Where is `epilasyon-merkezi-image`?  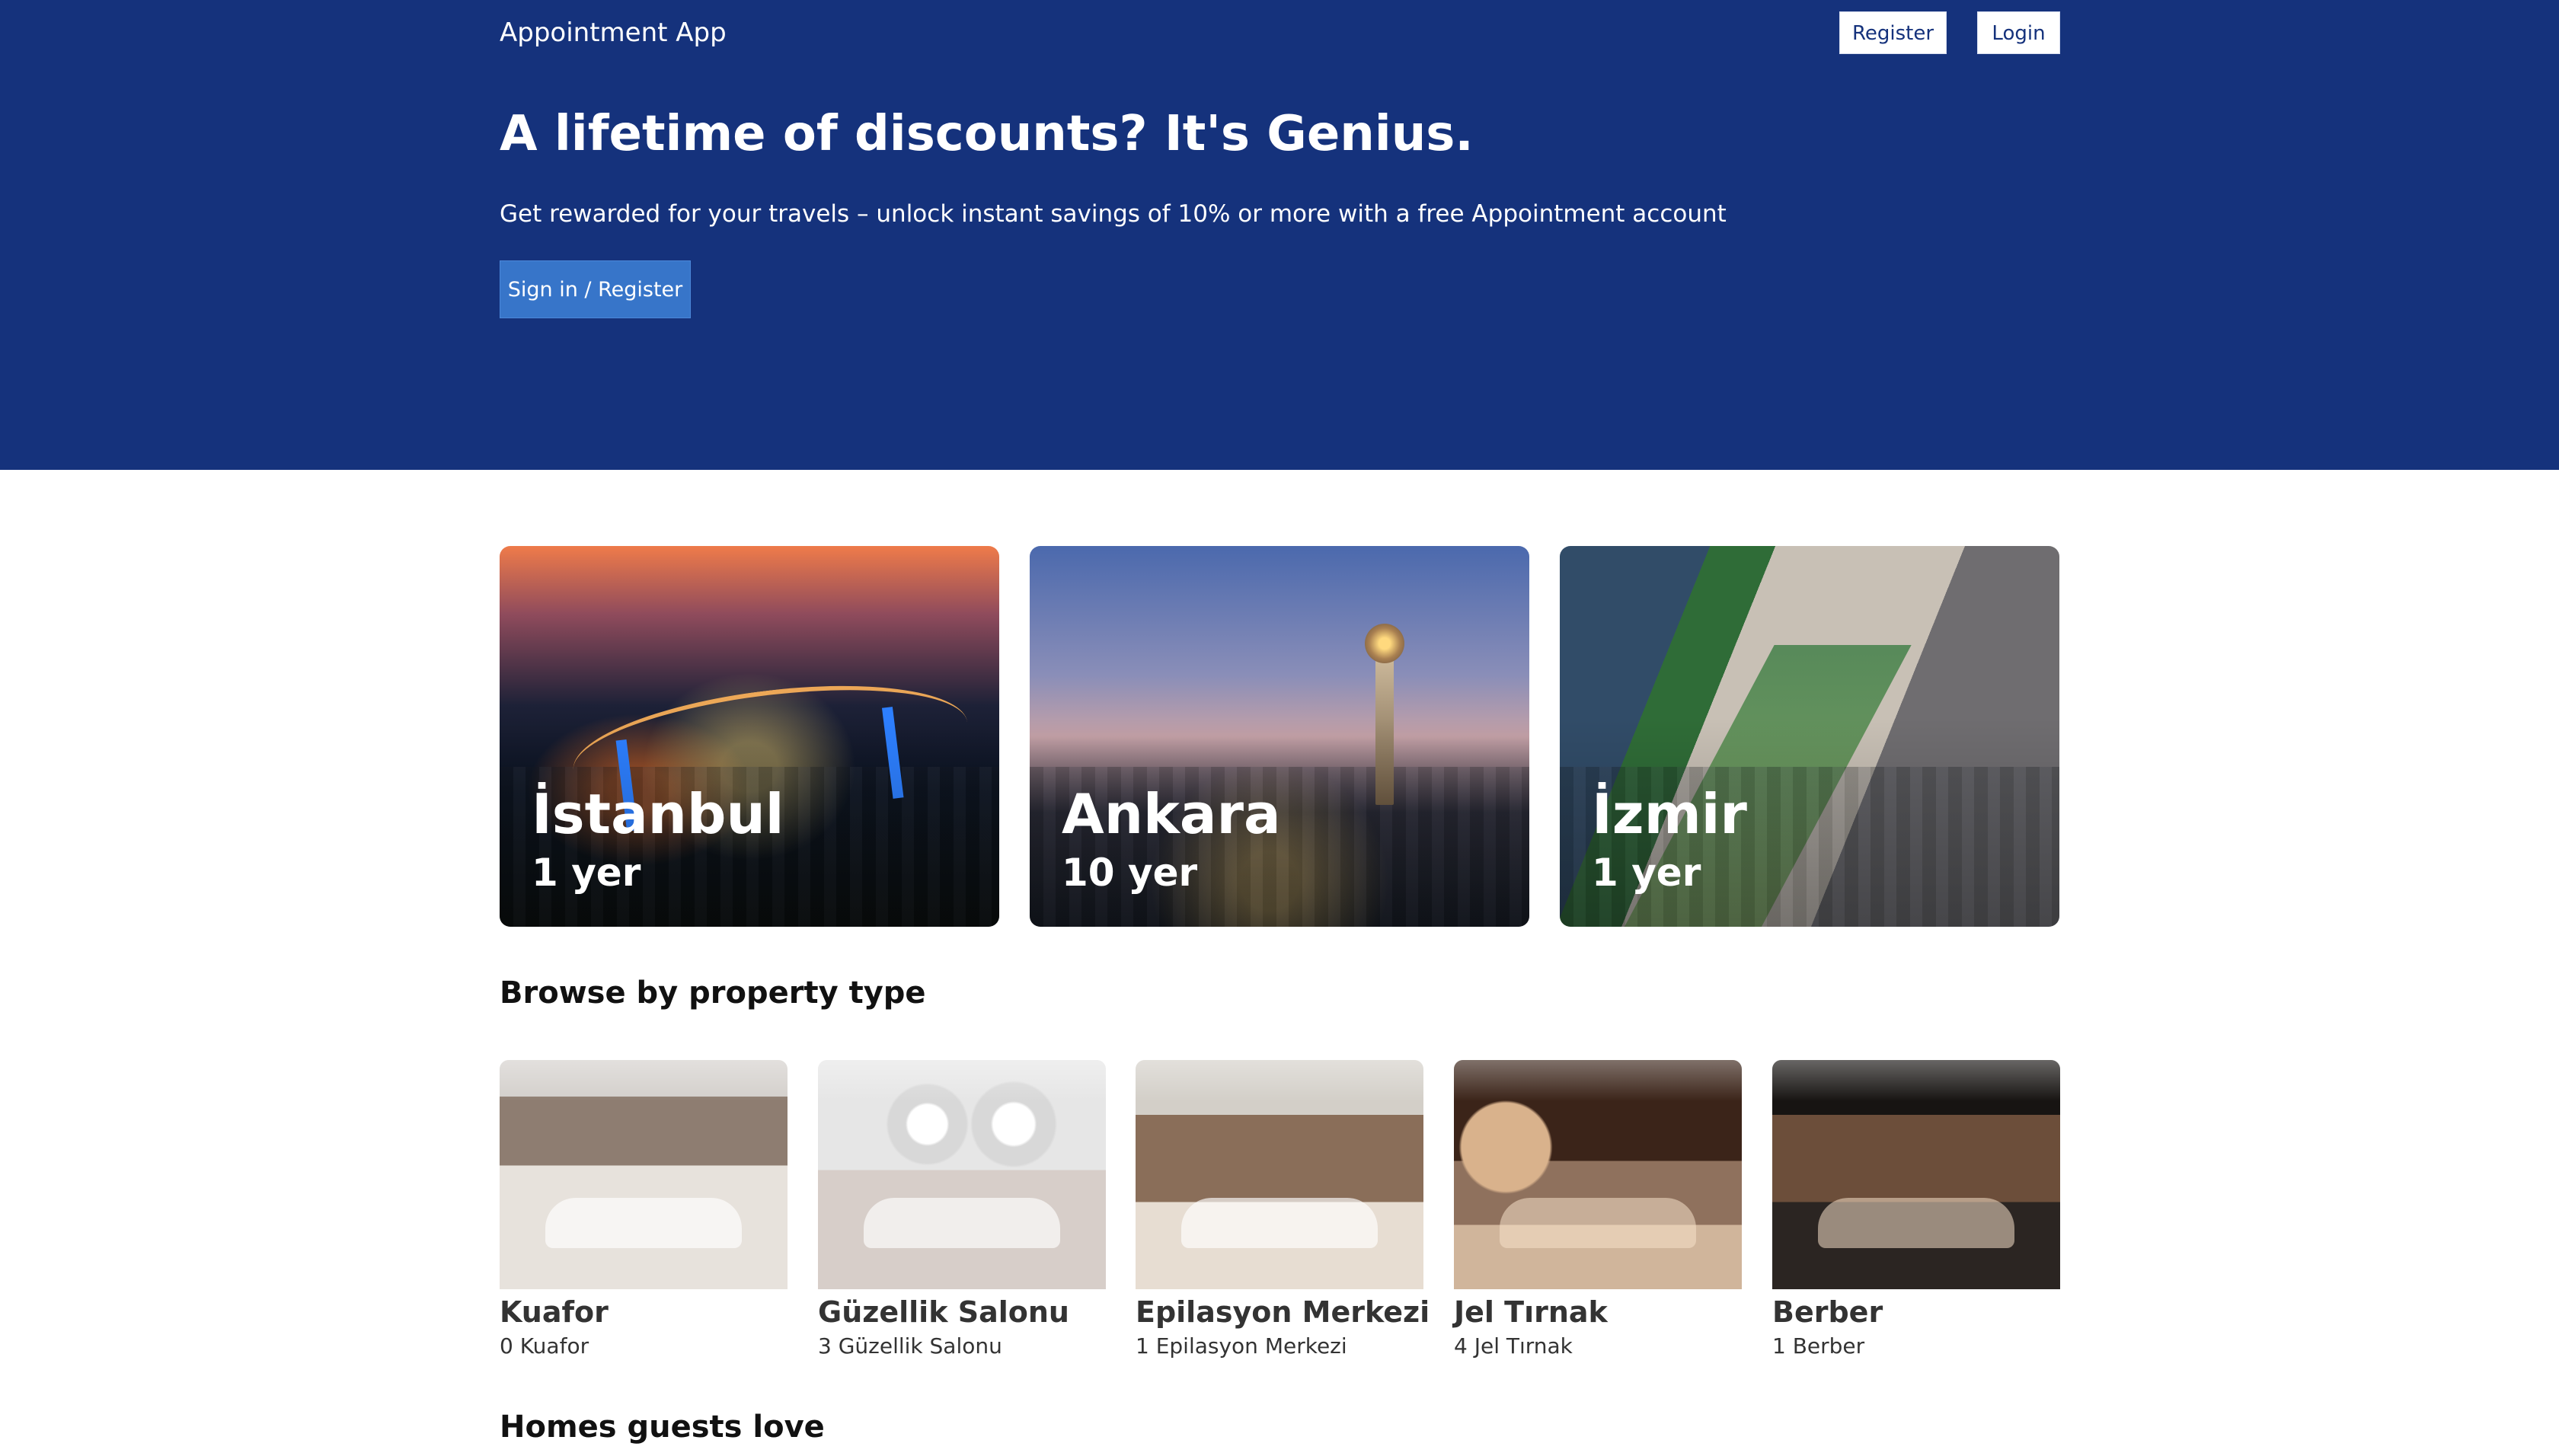 epilasyon-merkezi-image is located at coordinates (1279, 1174).